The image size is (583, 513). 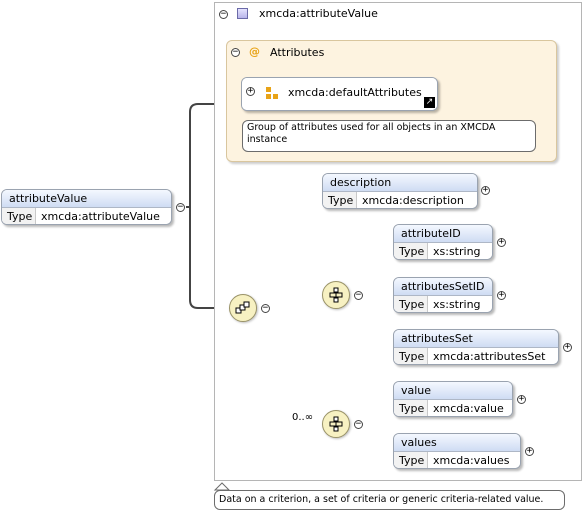 What do you see at coordinates (443, 234) in the screenshot?
I see `child-element-name: attributeID` at bounding box center [443, 234].